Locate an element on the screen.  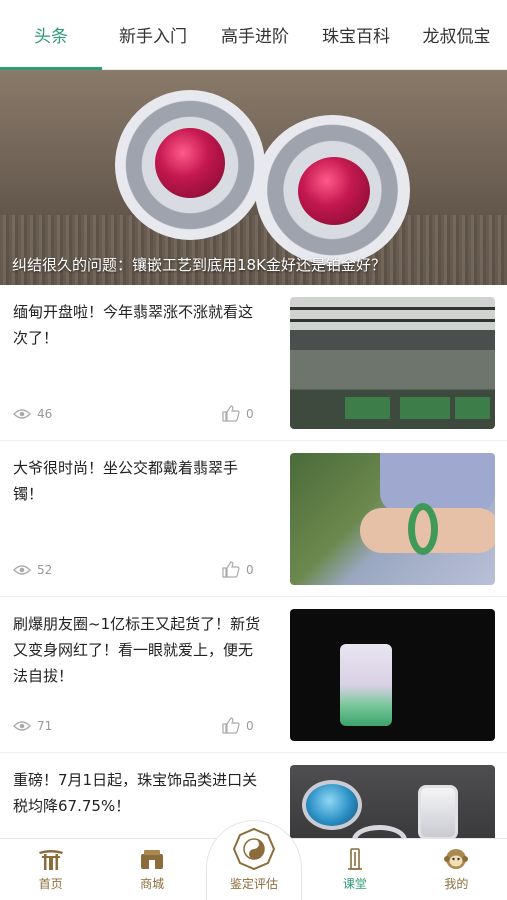
tab-advanced: 高手进阶 is located at coordinates (255, 34).